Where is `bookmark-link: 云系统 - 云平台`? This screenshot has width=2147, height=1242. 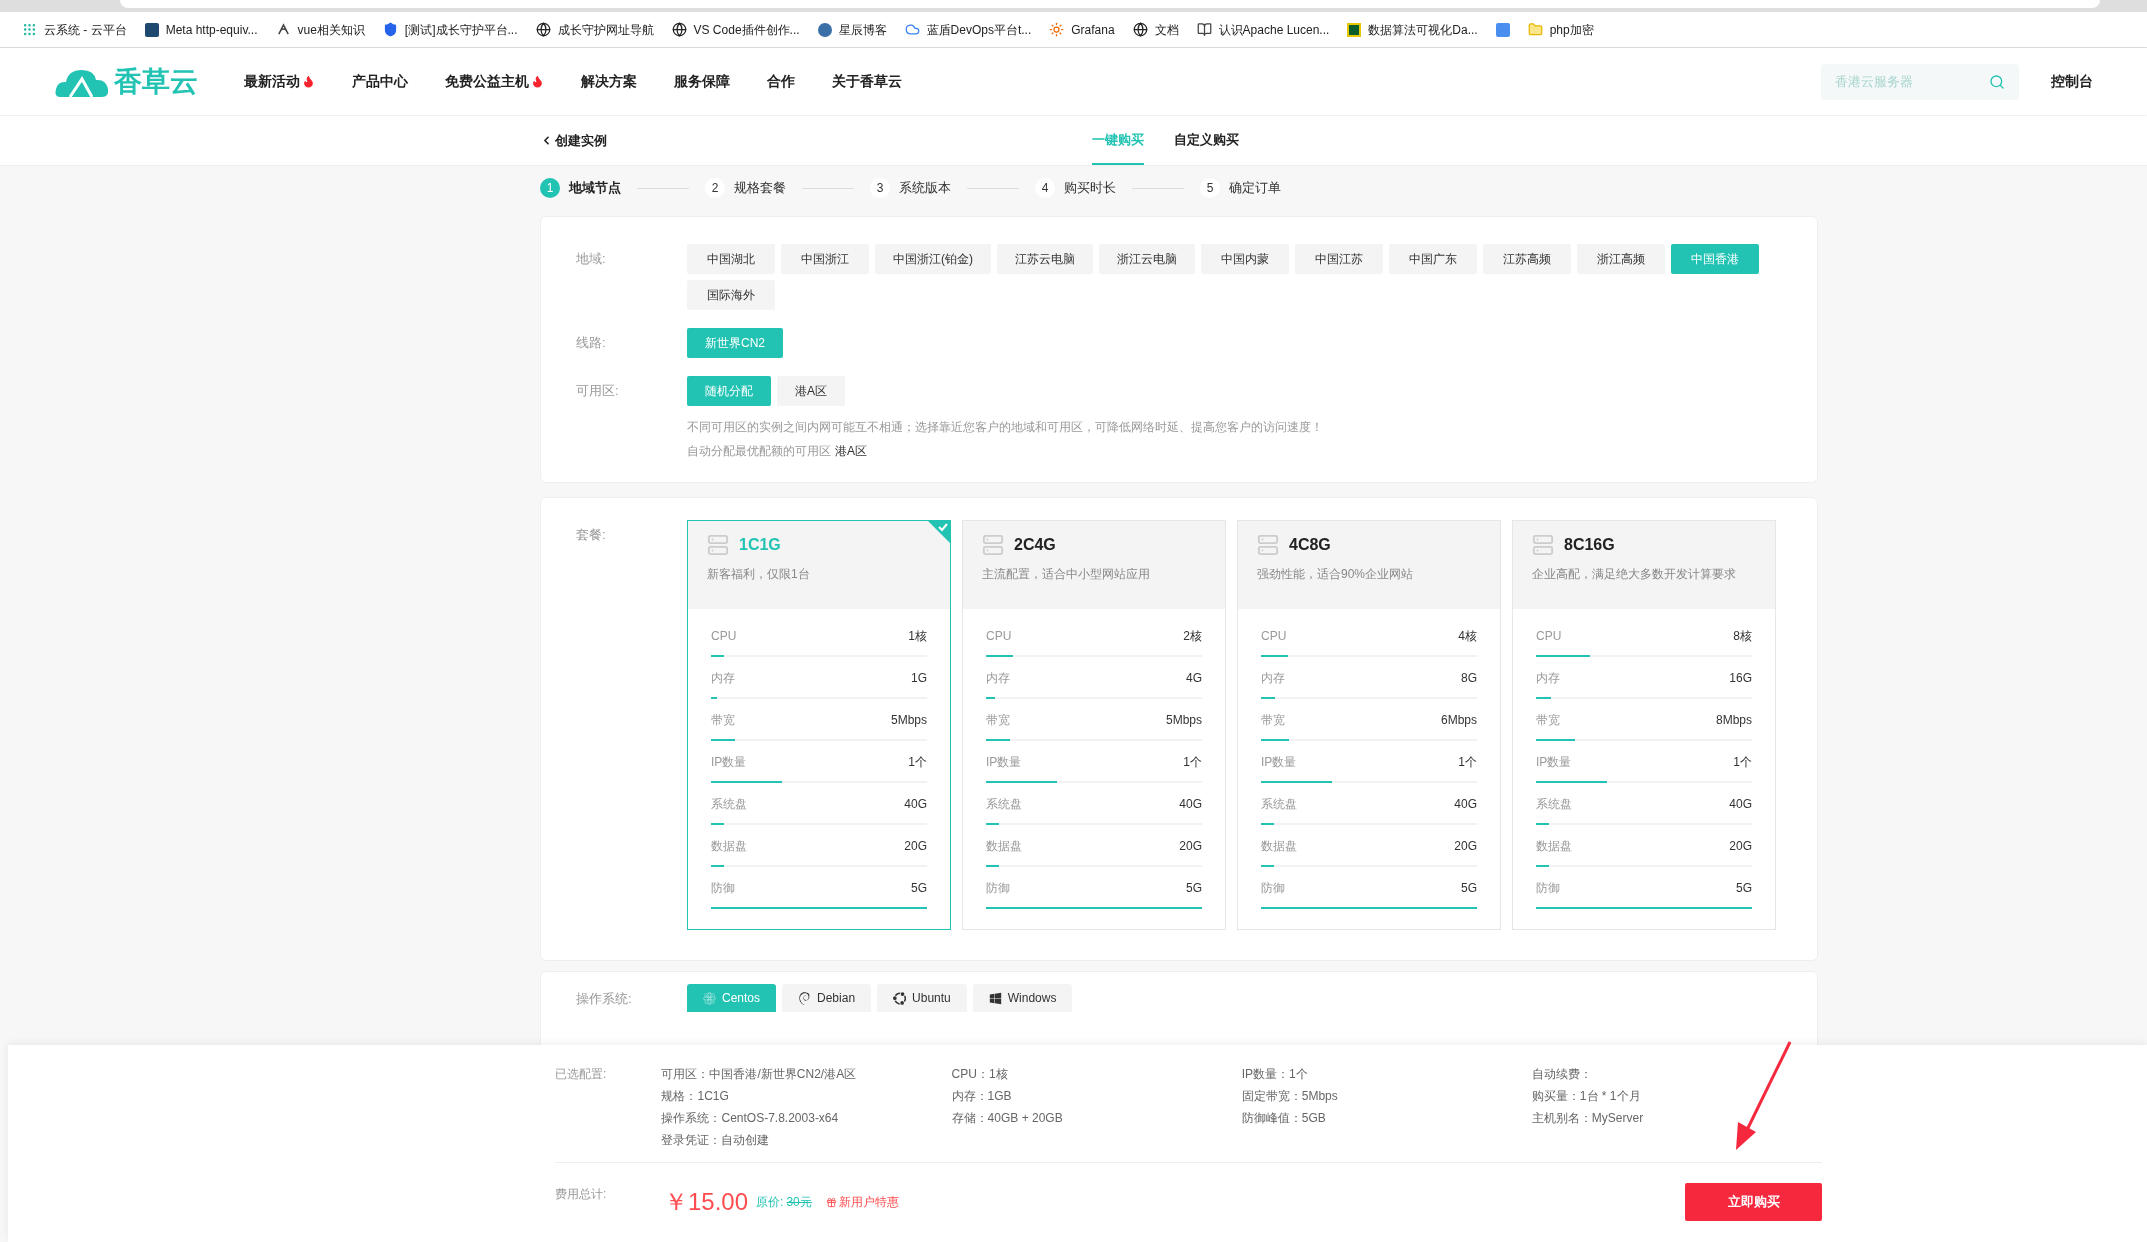
bookmark-link: 云系统 - 云平台 is located at coordinates (85, 29).